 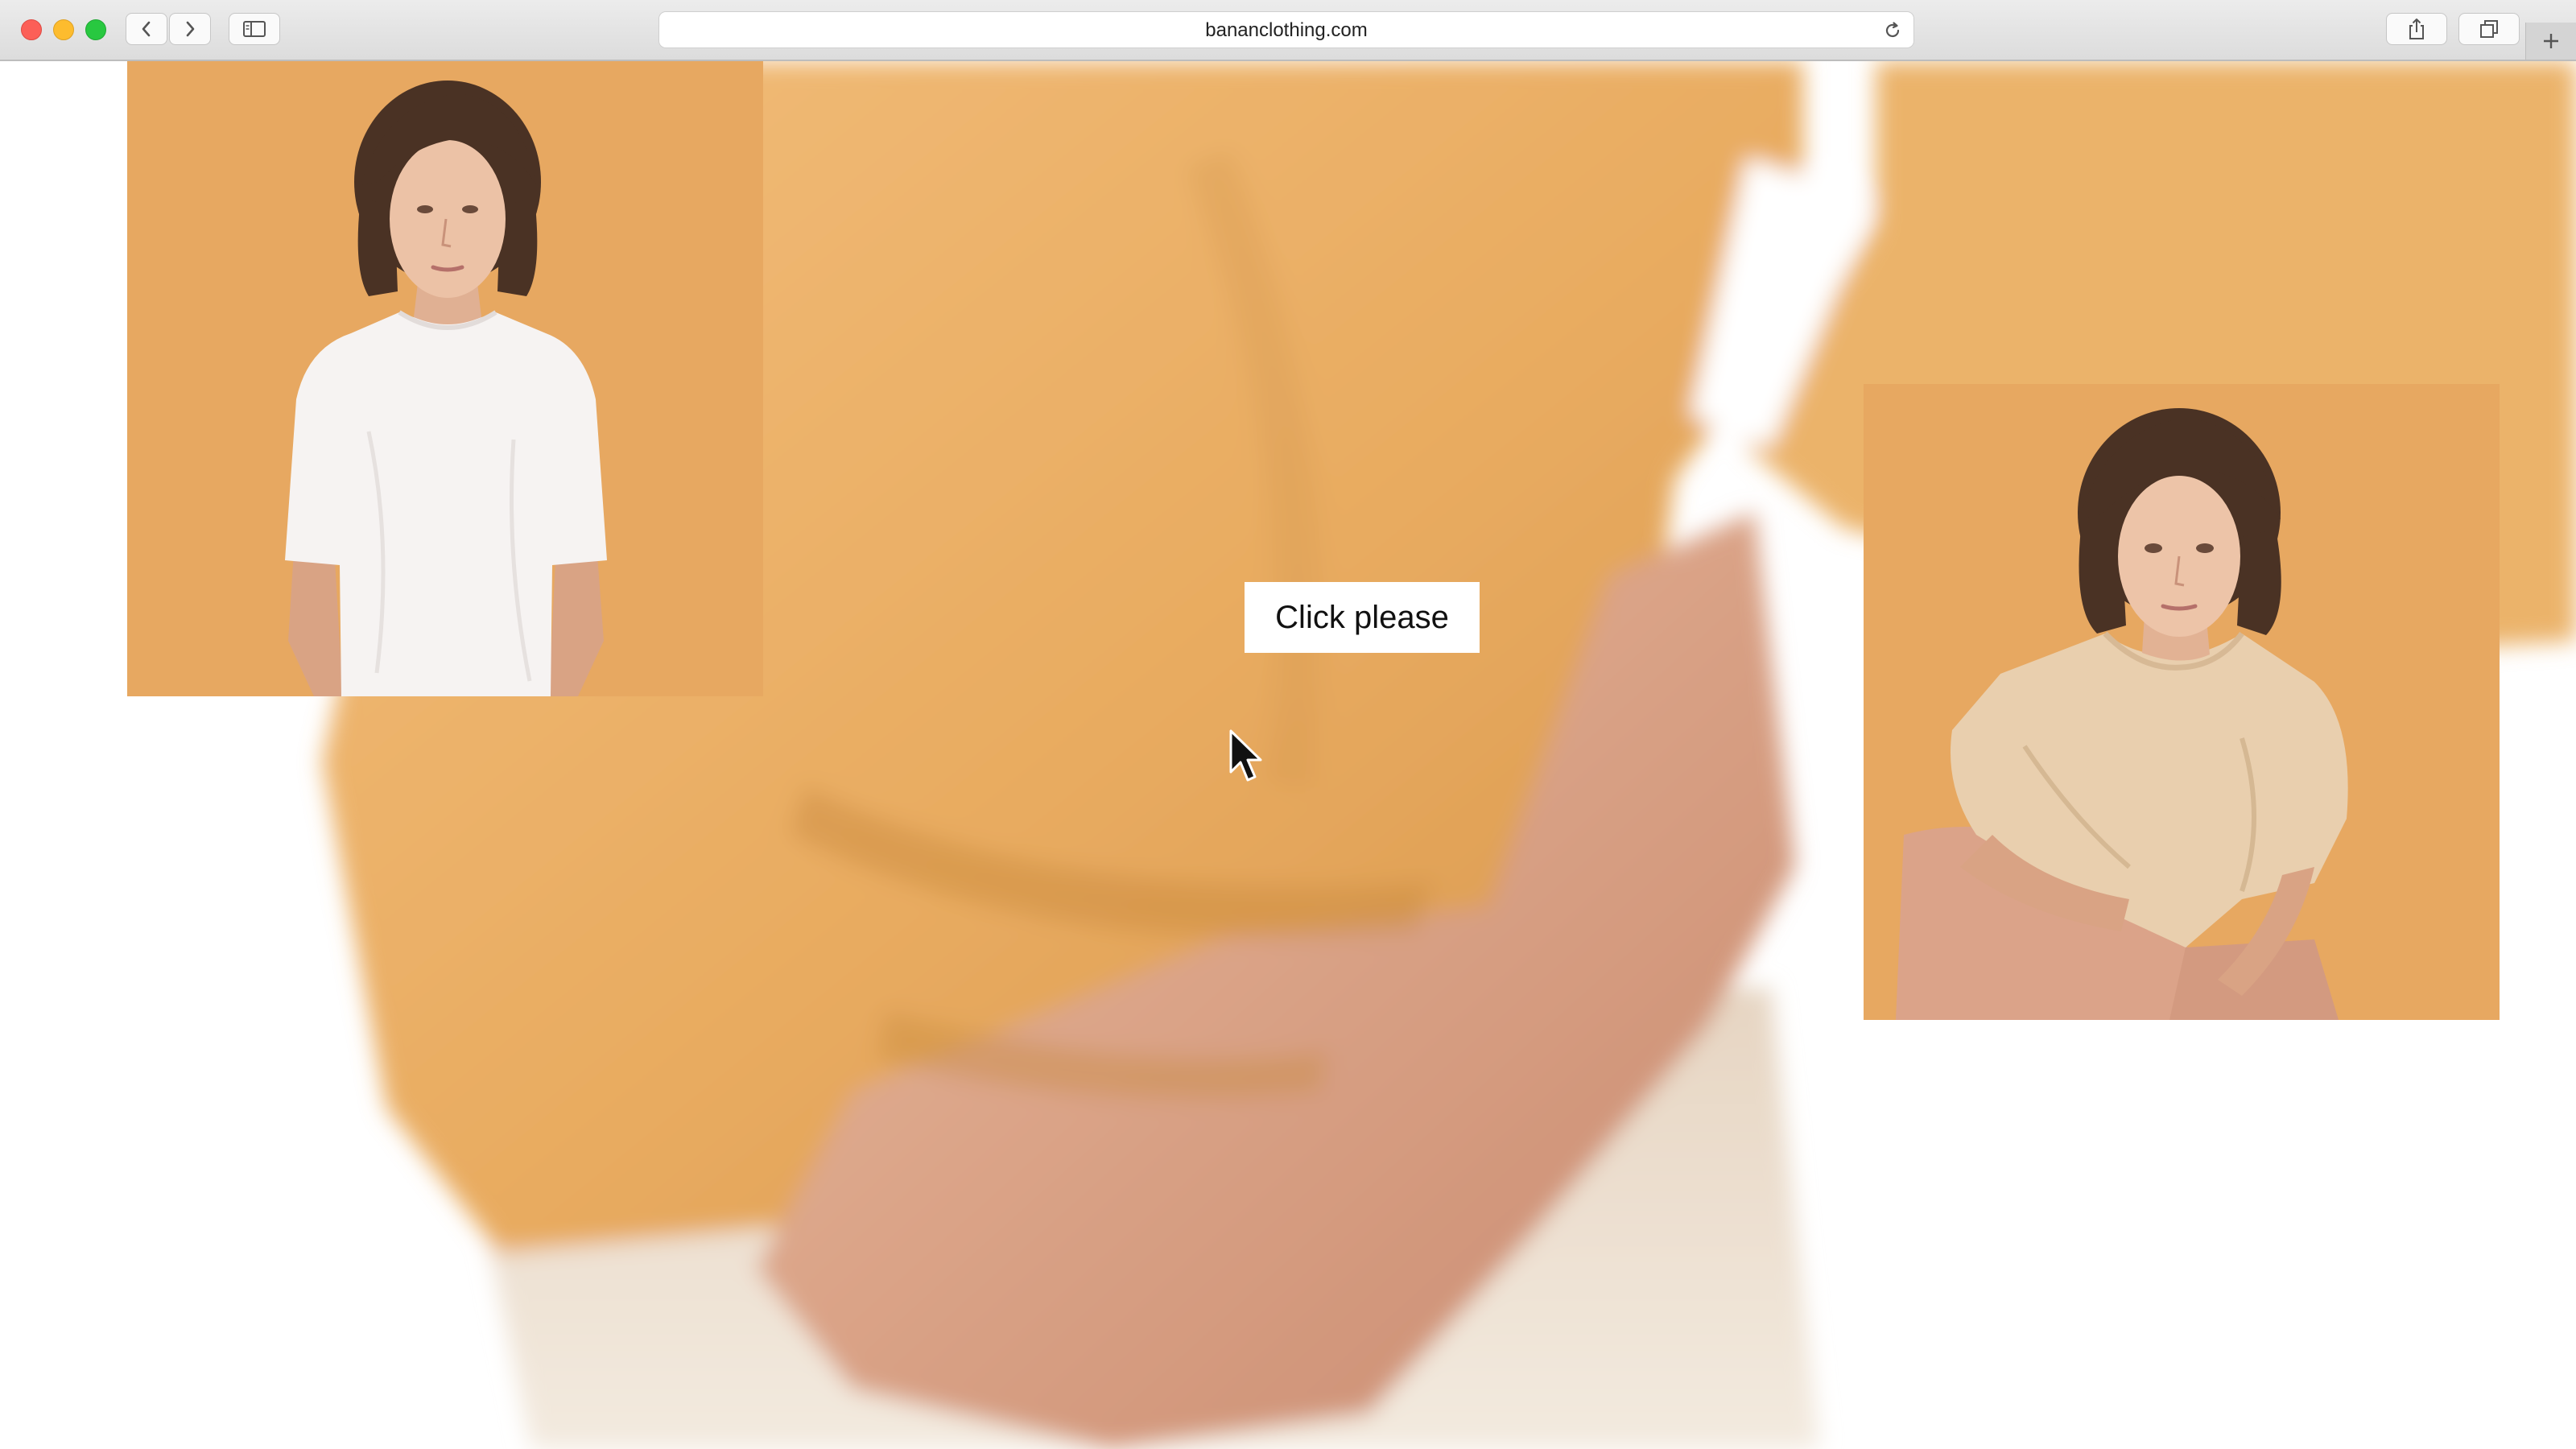 I want to click on reload-icon, so click(x=1892, y=30).